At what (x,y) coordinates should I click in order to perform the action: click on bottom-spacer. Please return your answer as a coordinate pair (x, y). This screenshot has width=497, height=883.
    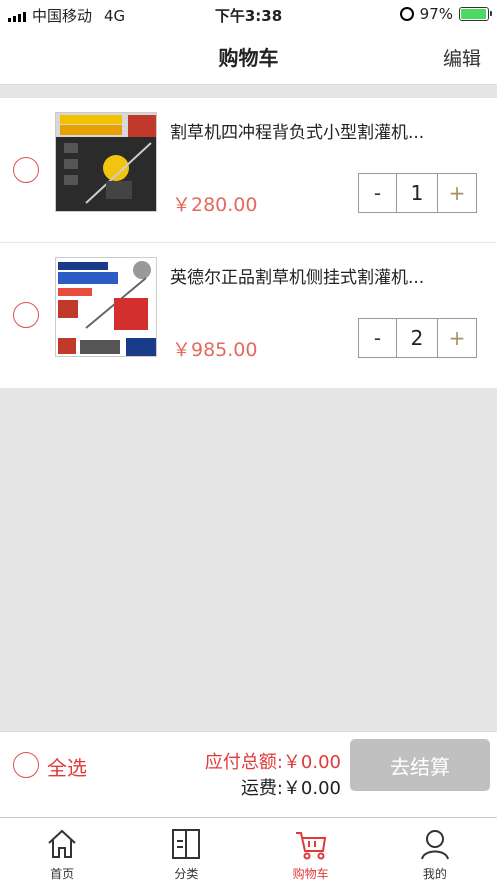
    Looking at the image, I should click on (248, 807).